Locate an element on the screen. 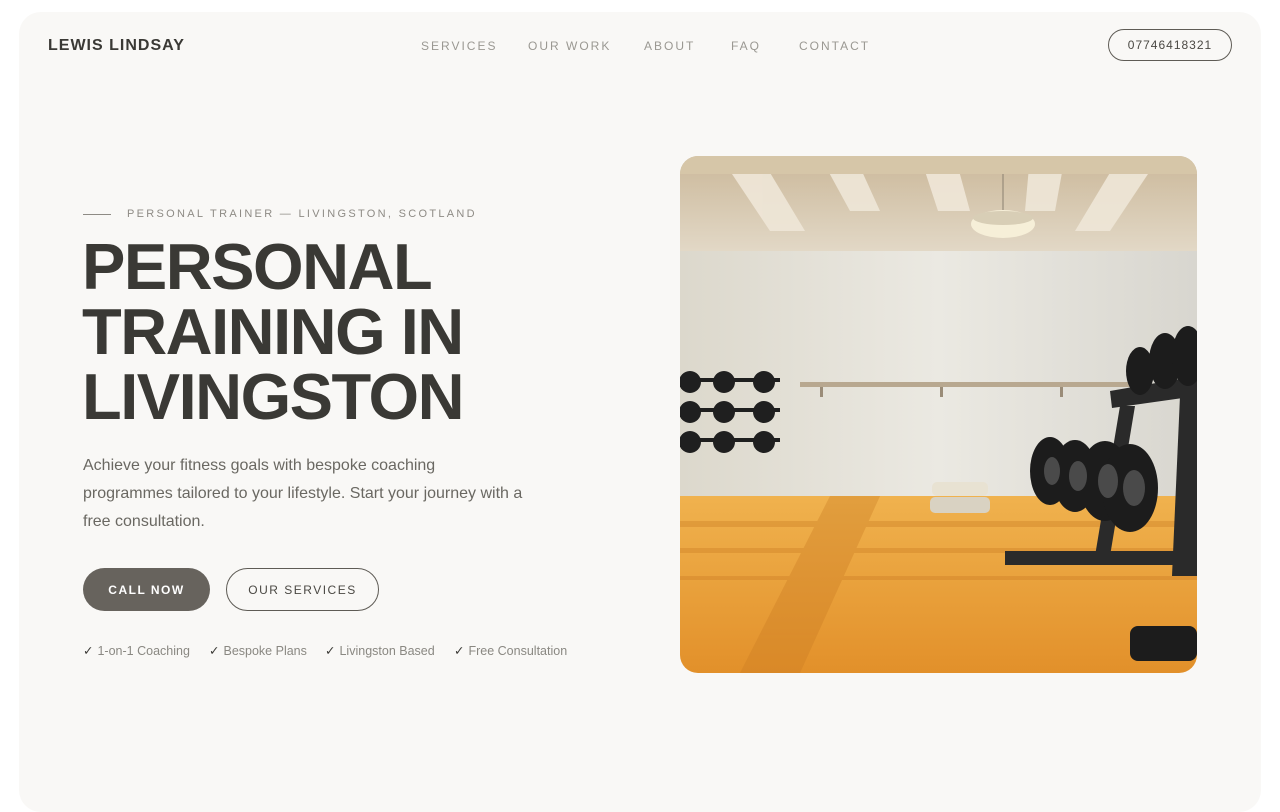 The width and height of the screenshot is (1280, 812). feature-item: ✓ Free Consultation is located at coordinates (510, 650).